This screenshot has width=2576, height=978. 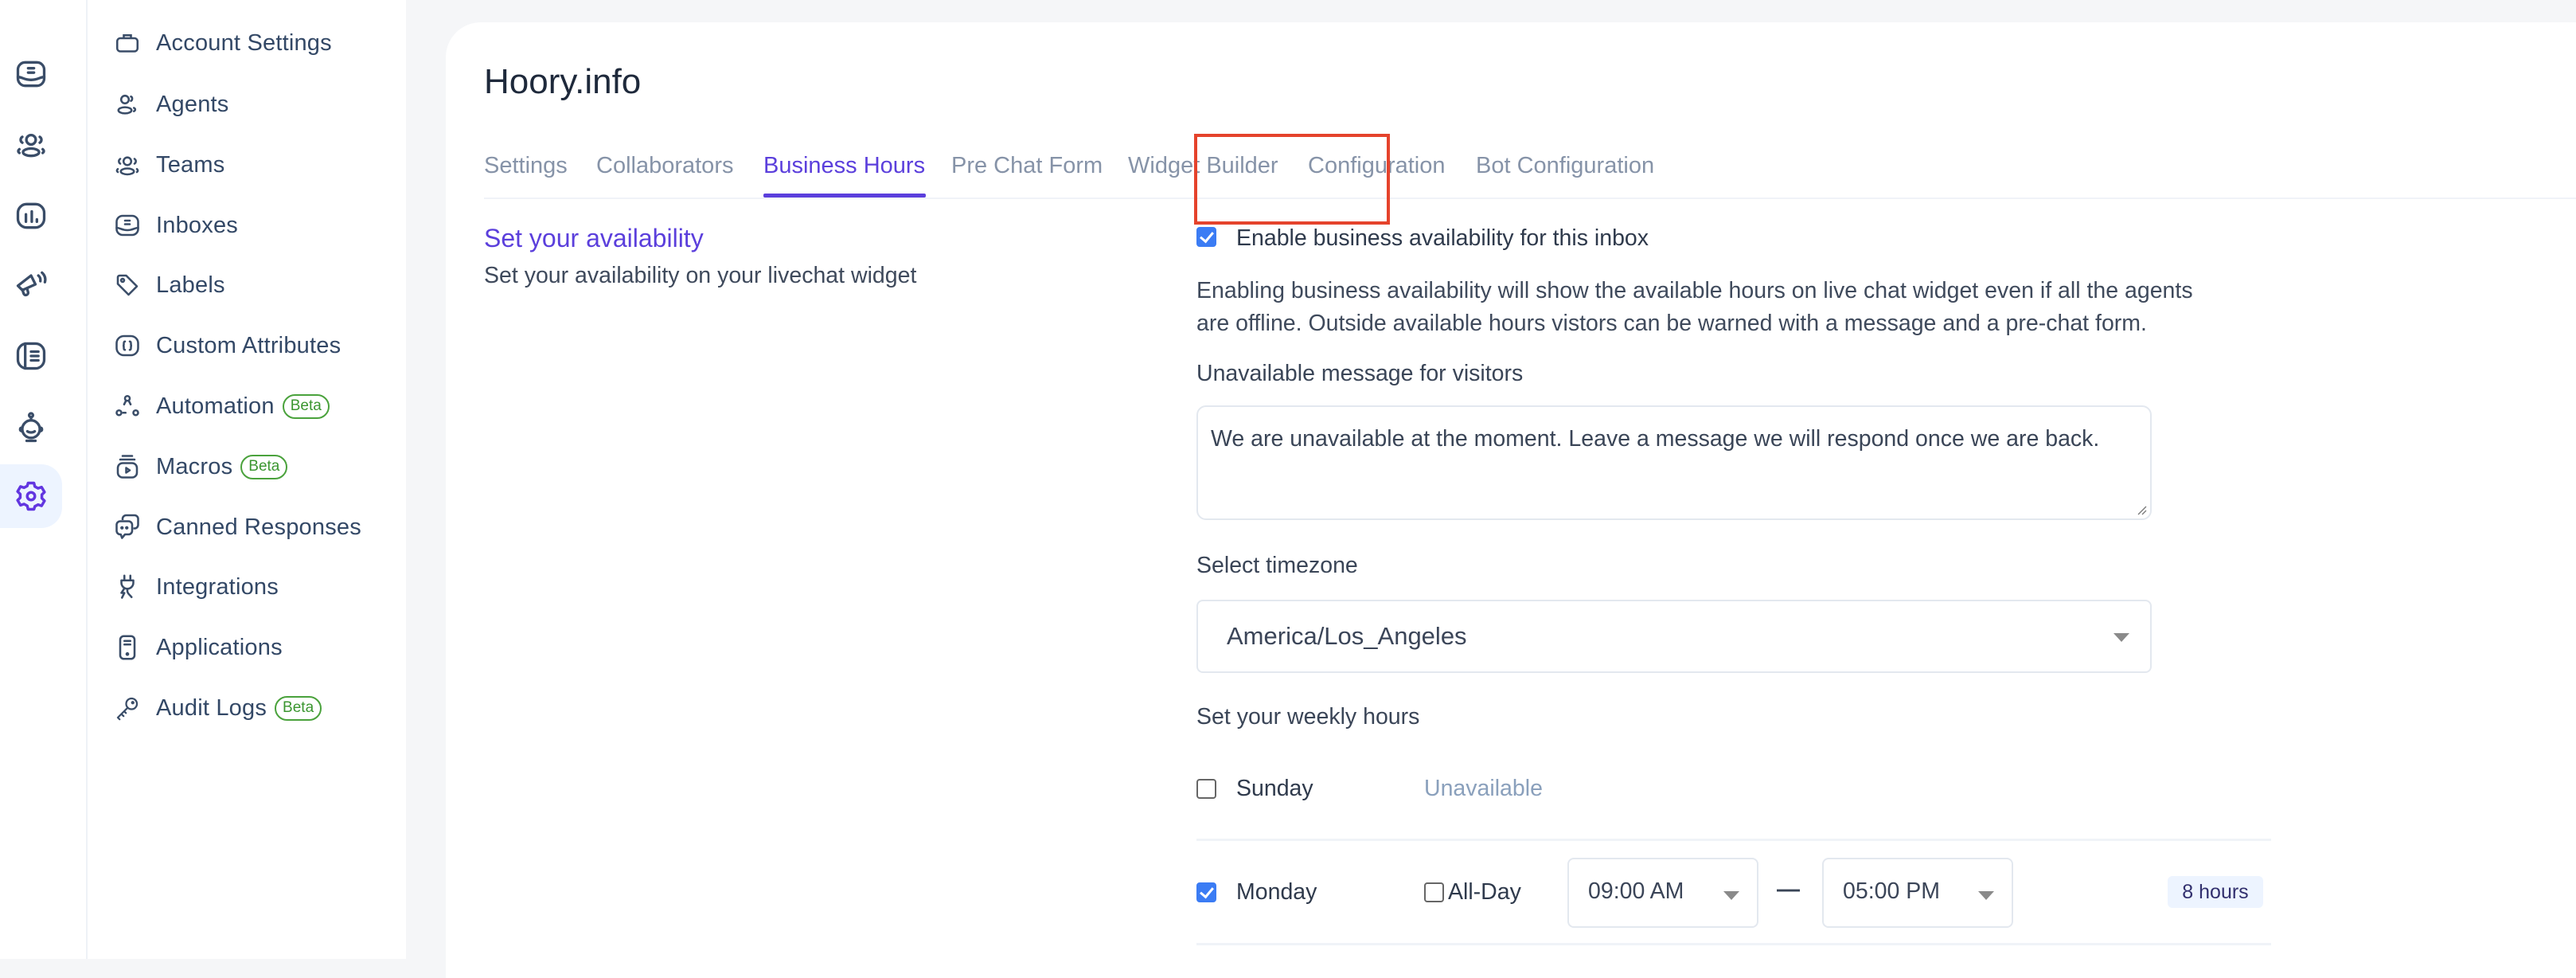 What do you see at coordinates (1483, 788) in the screenshot?
I see `sunday-status: Unavailable` at bounding box center [1483, 788].